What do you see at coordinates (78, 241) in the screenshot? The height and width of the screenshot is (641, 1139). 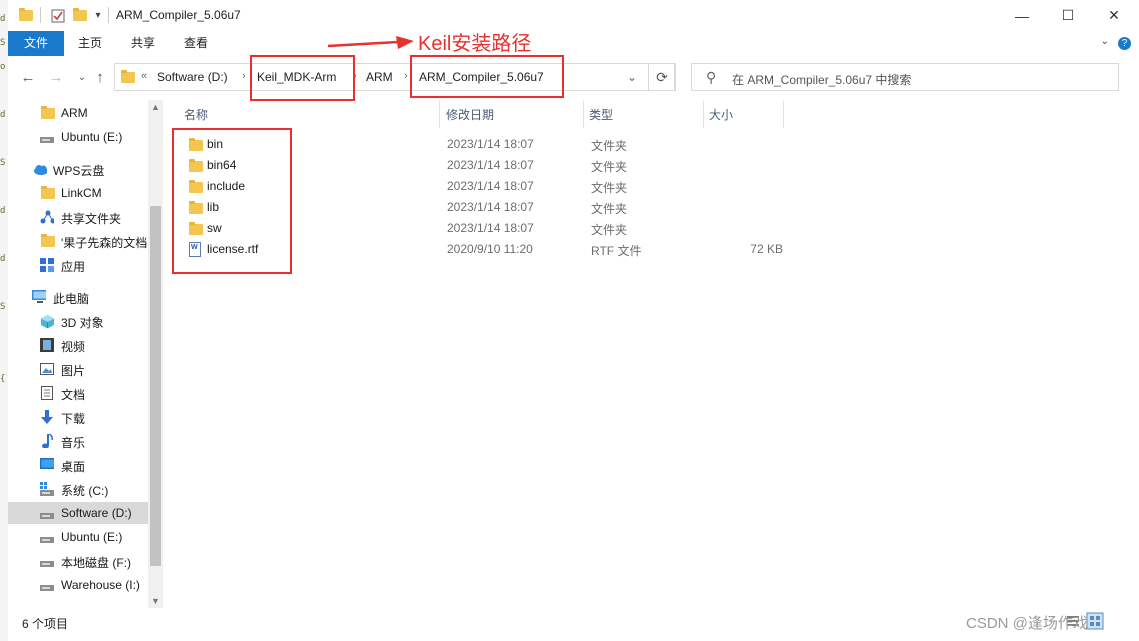 I see `sidebar-item-documents-folder: '果子先森的文档` at bounding box center [78, 241].